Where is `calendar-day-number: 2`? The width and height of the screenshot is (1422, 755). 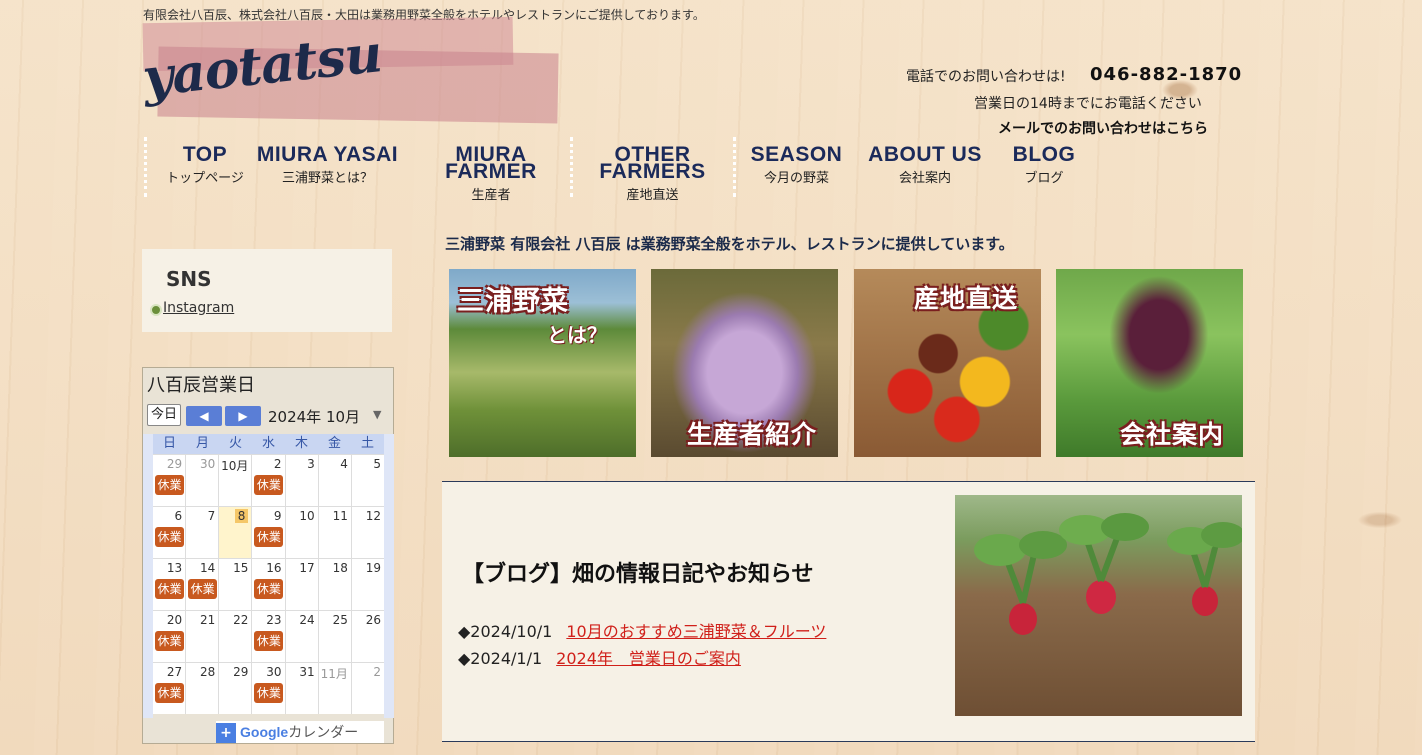 calendar-day-number: 2 is located at coordinates (377, 672).